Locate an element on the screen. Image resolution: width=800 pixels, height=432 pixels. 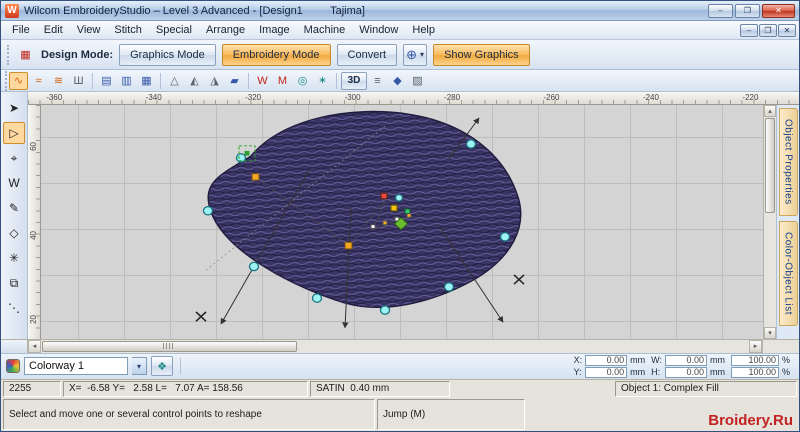
select-tool: ➤ is located at coordinates (14, 108).